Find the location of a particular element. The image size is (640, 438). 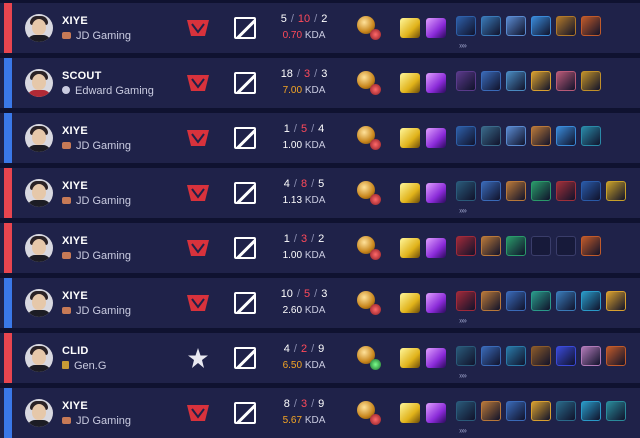

match-row: XIYE JD Gaming 1/3/2 1.00 KDA is located at coordinates (320, 248).